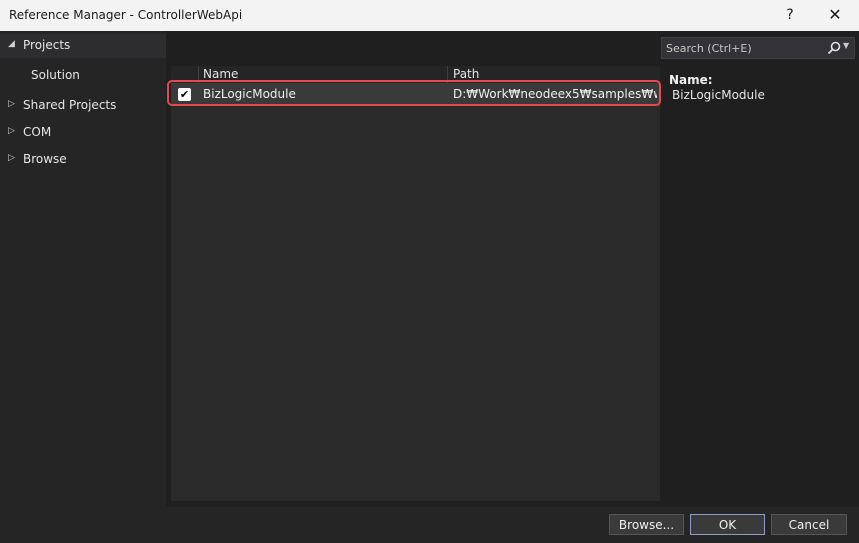 The image size is (859, 543). Describe the element at coordinates (249, 94) in the screenshot. I see `row-name: BizLogicModule` at that location.